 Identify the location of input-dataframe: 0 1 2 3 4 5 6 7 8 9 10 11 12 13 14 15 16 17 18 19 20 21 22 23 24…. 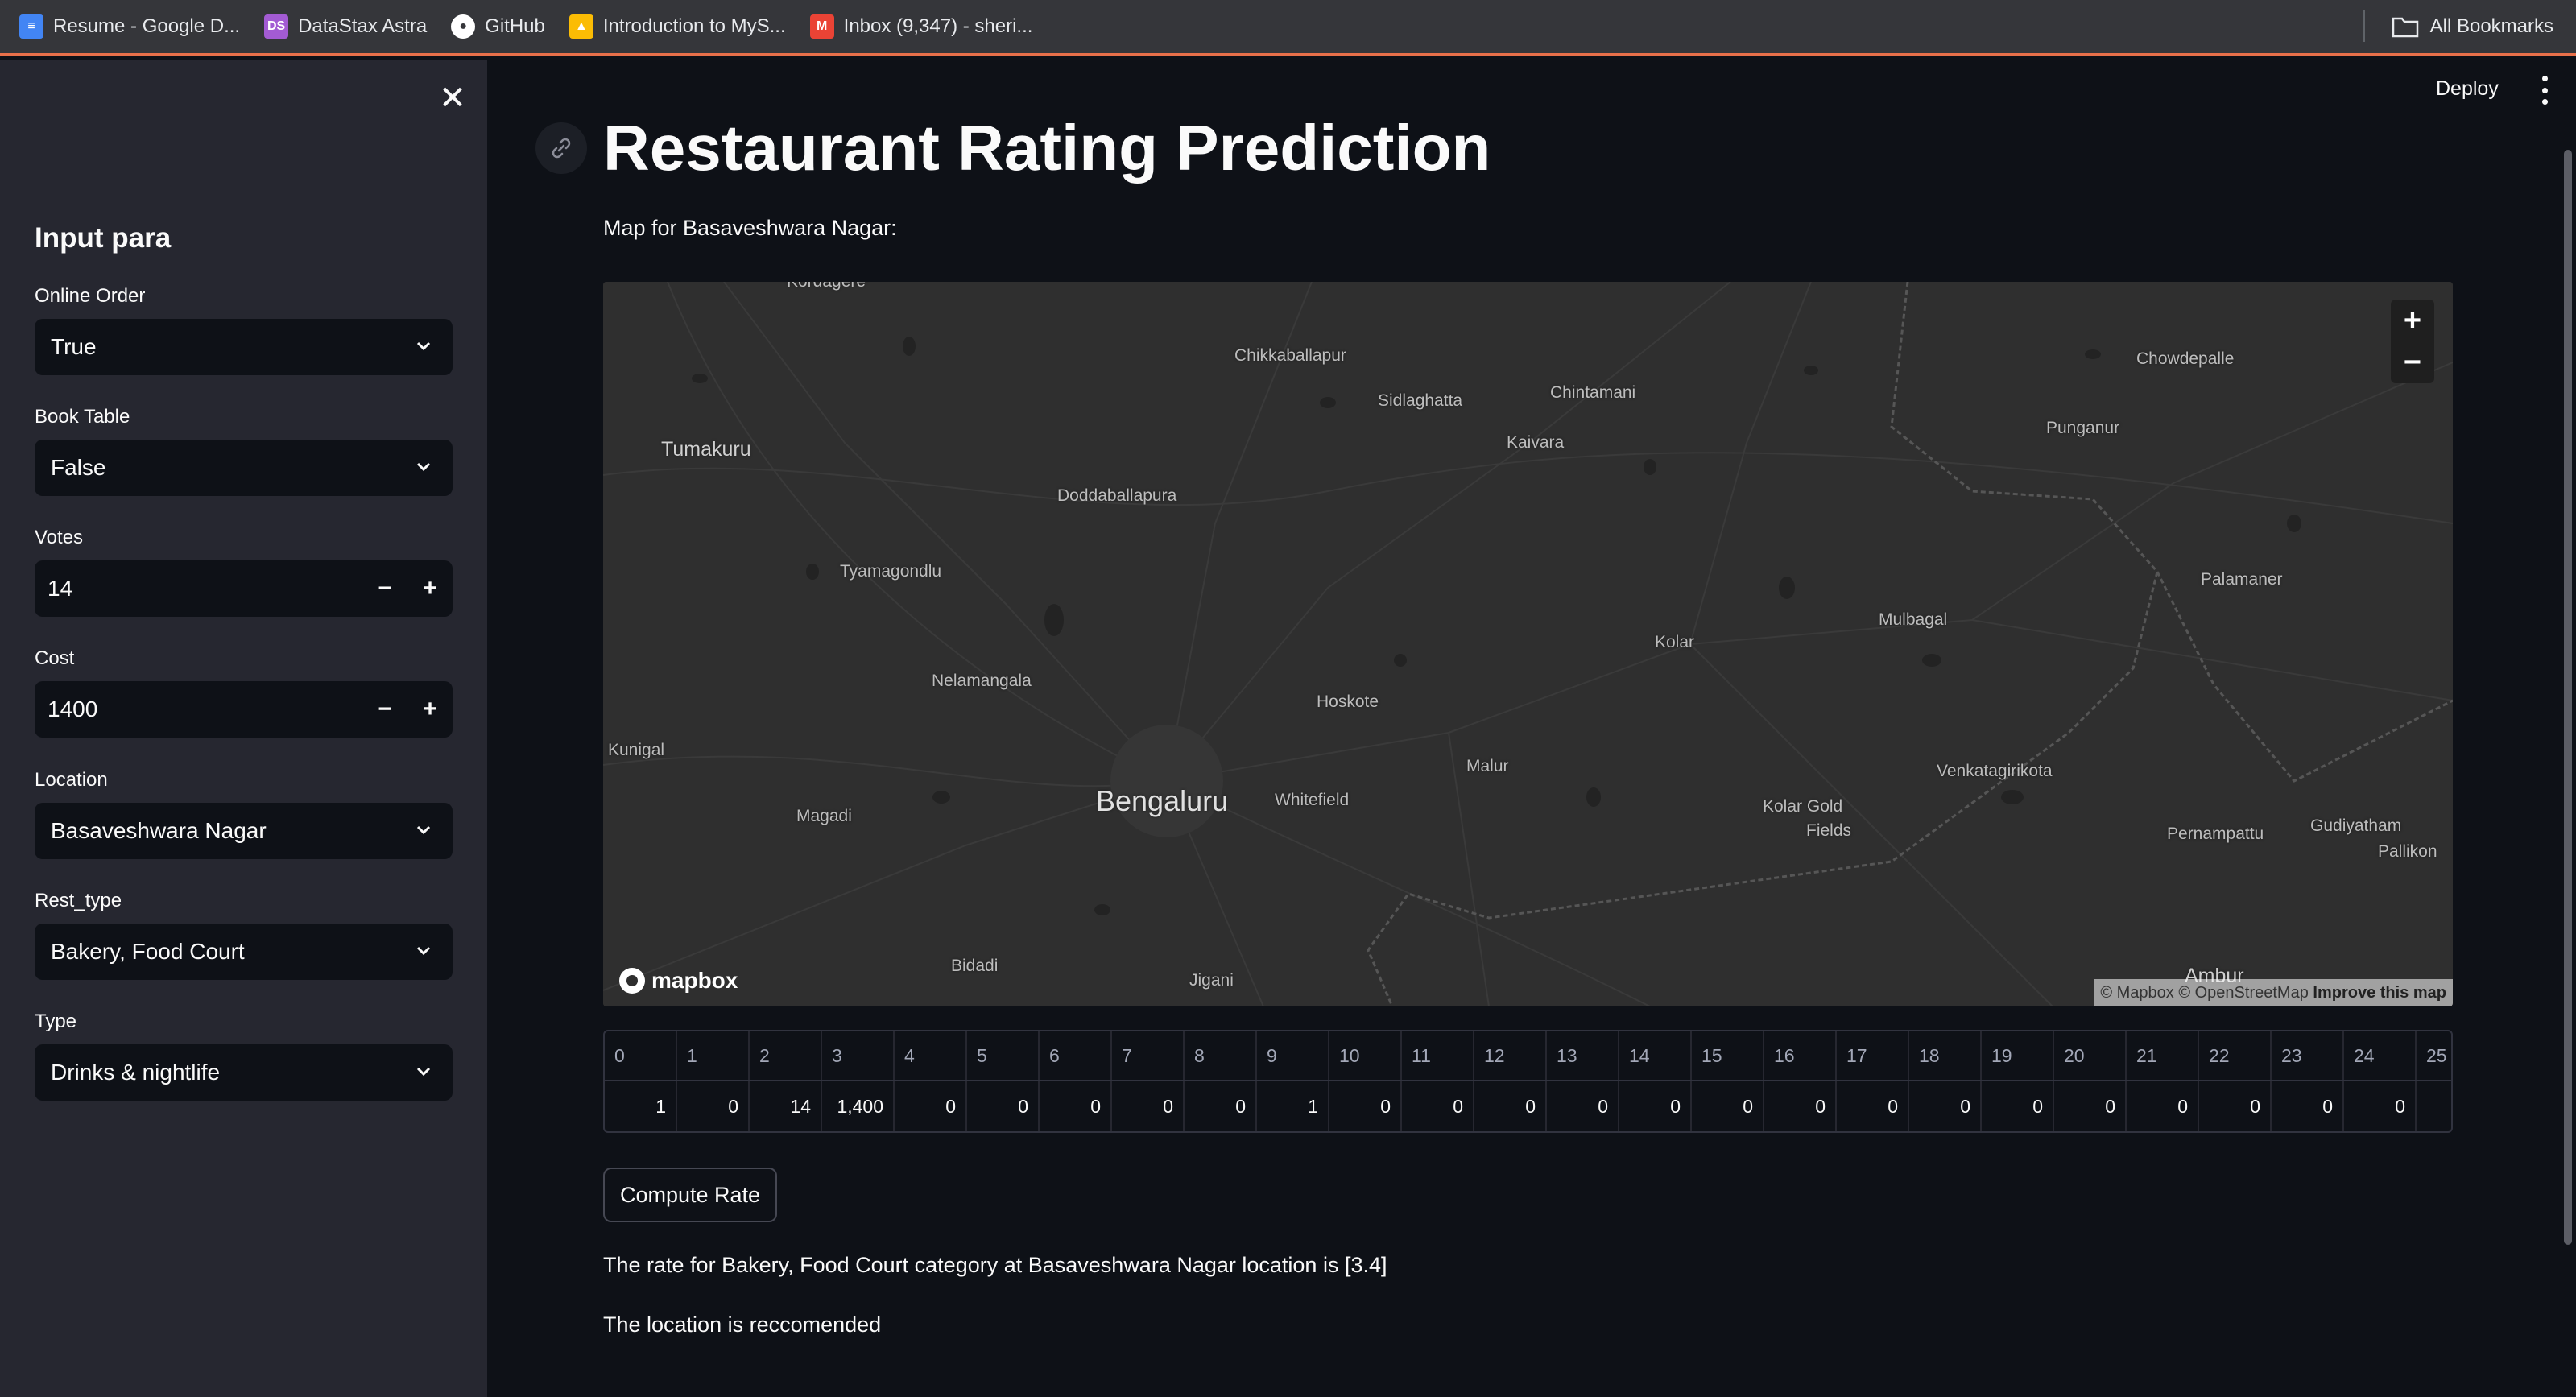
(1528, 1081).